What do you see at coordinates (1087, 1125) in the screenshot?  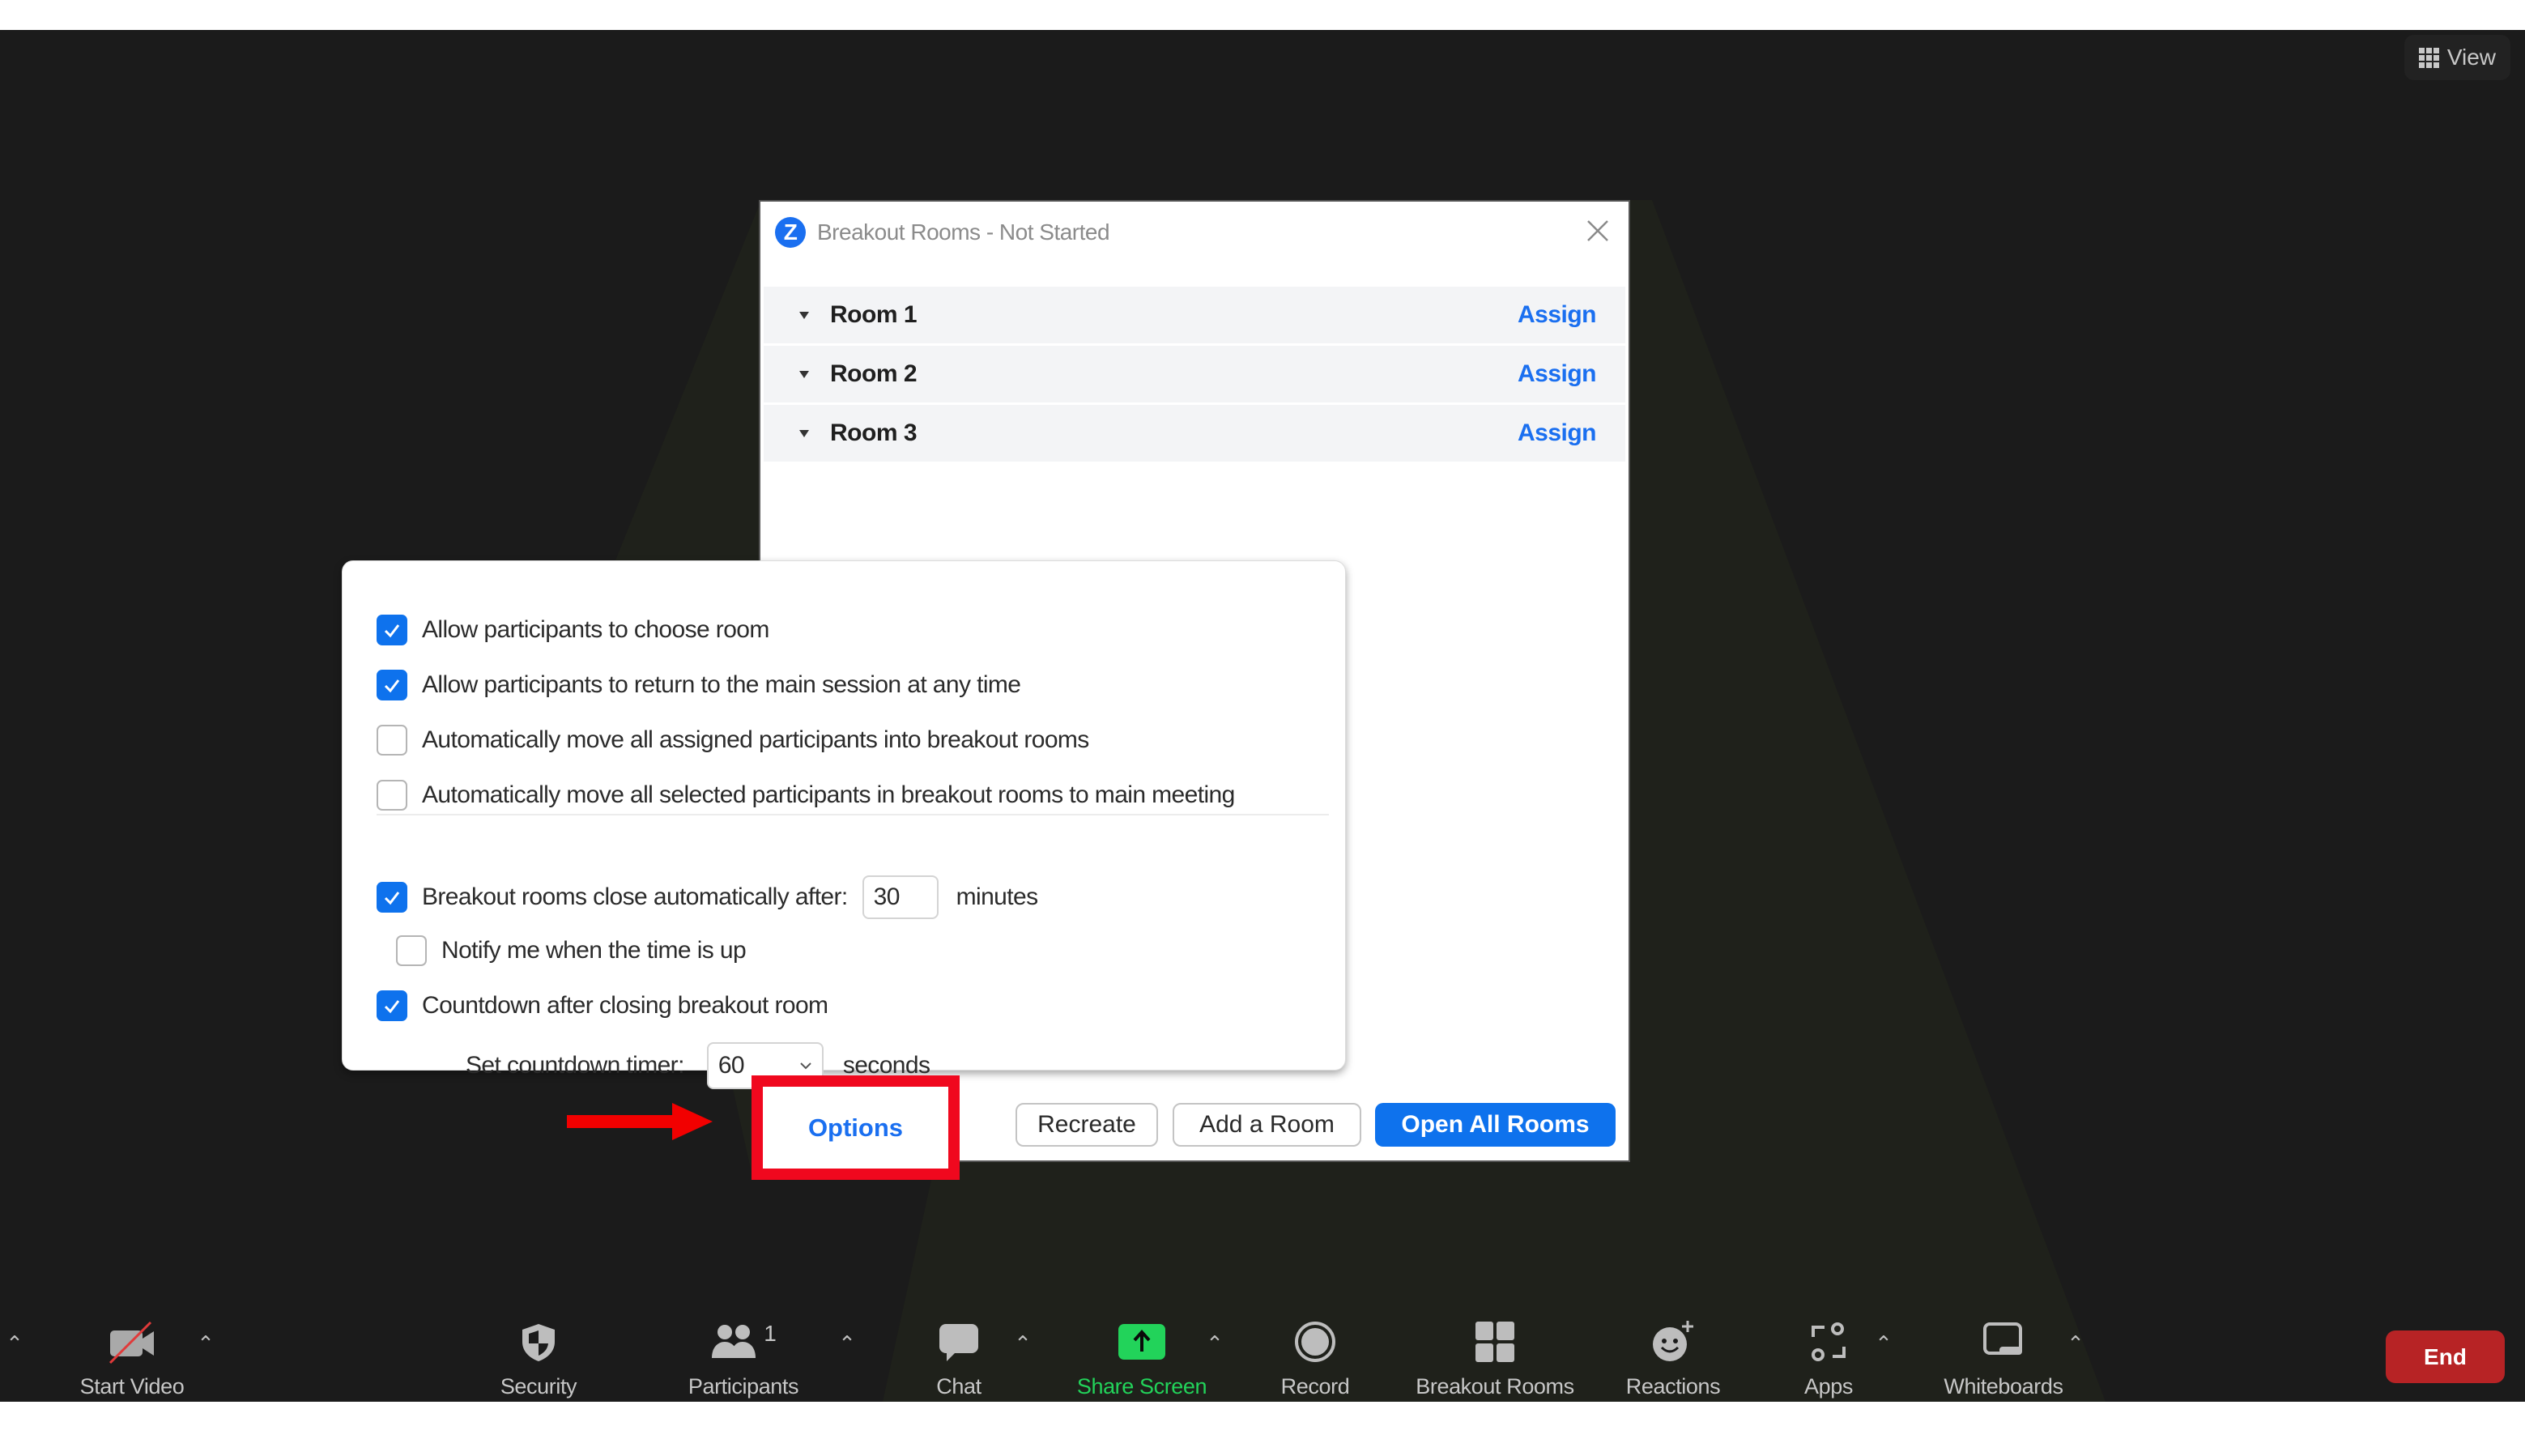 I see `recreate-button: Recreate` at bounding box center [1087, 1125].